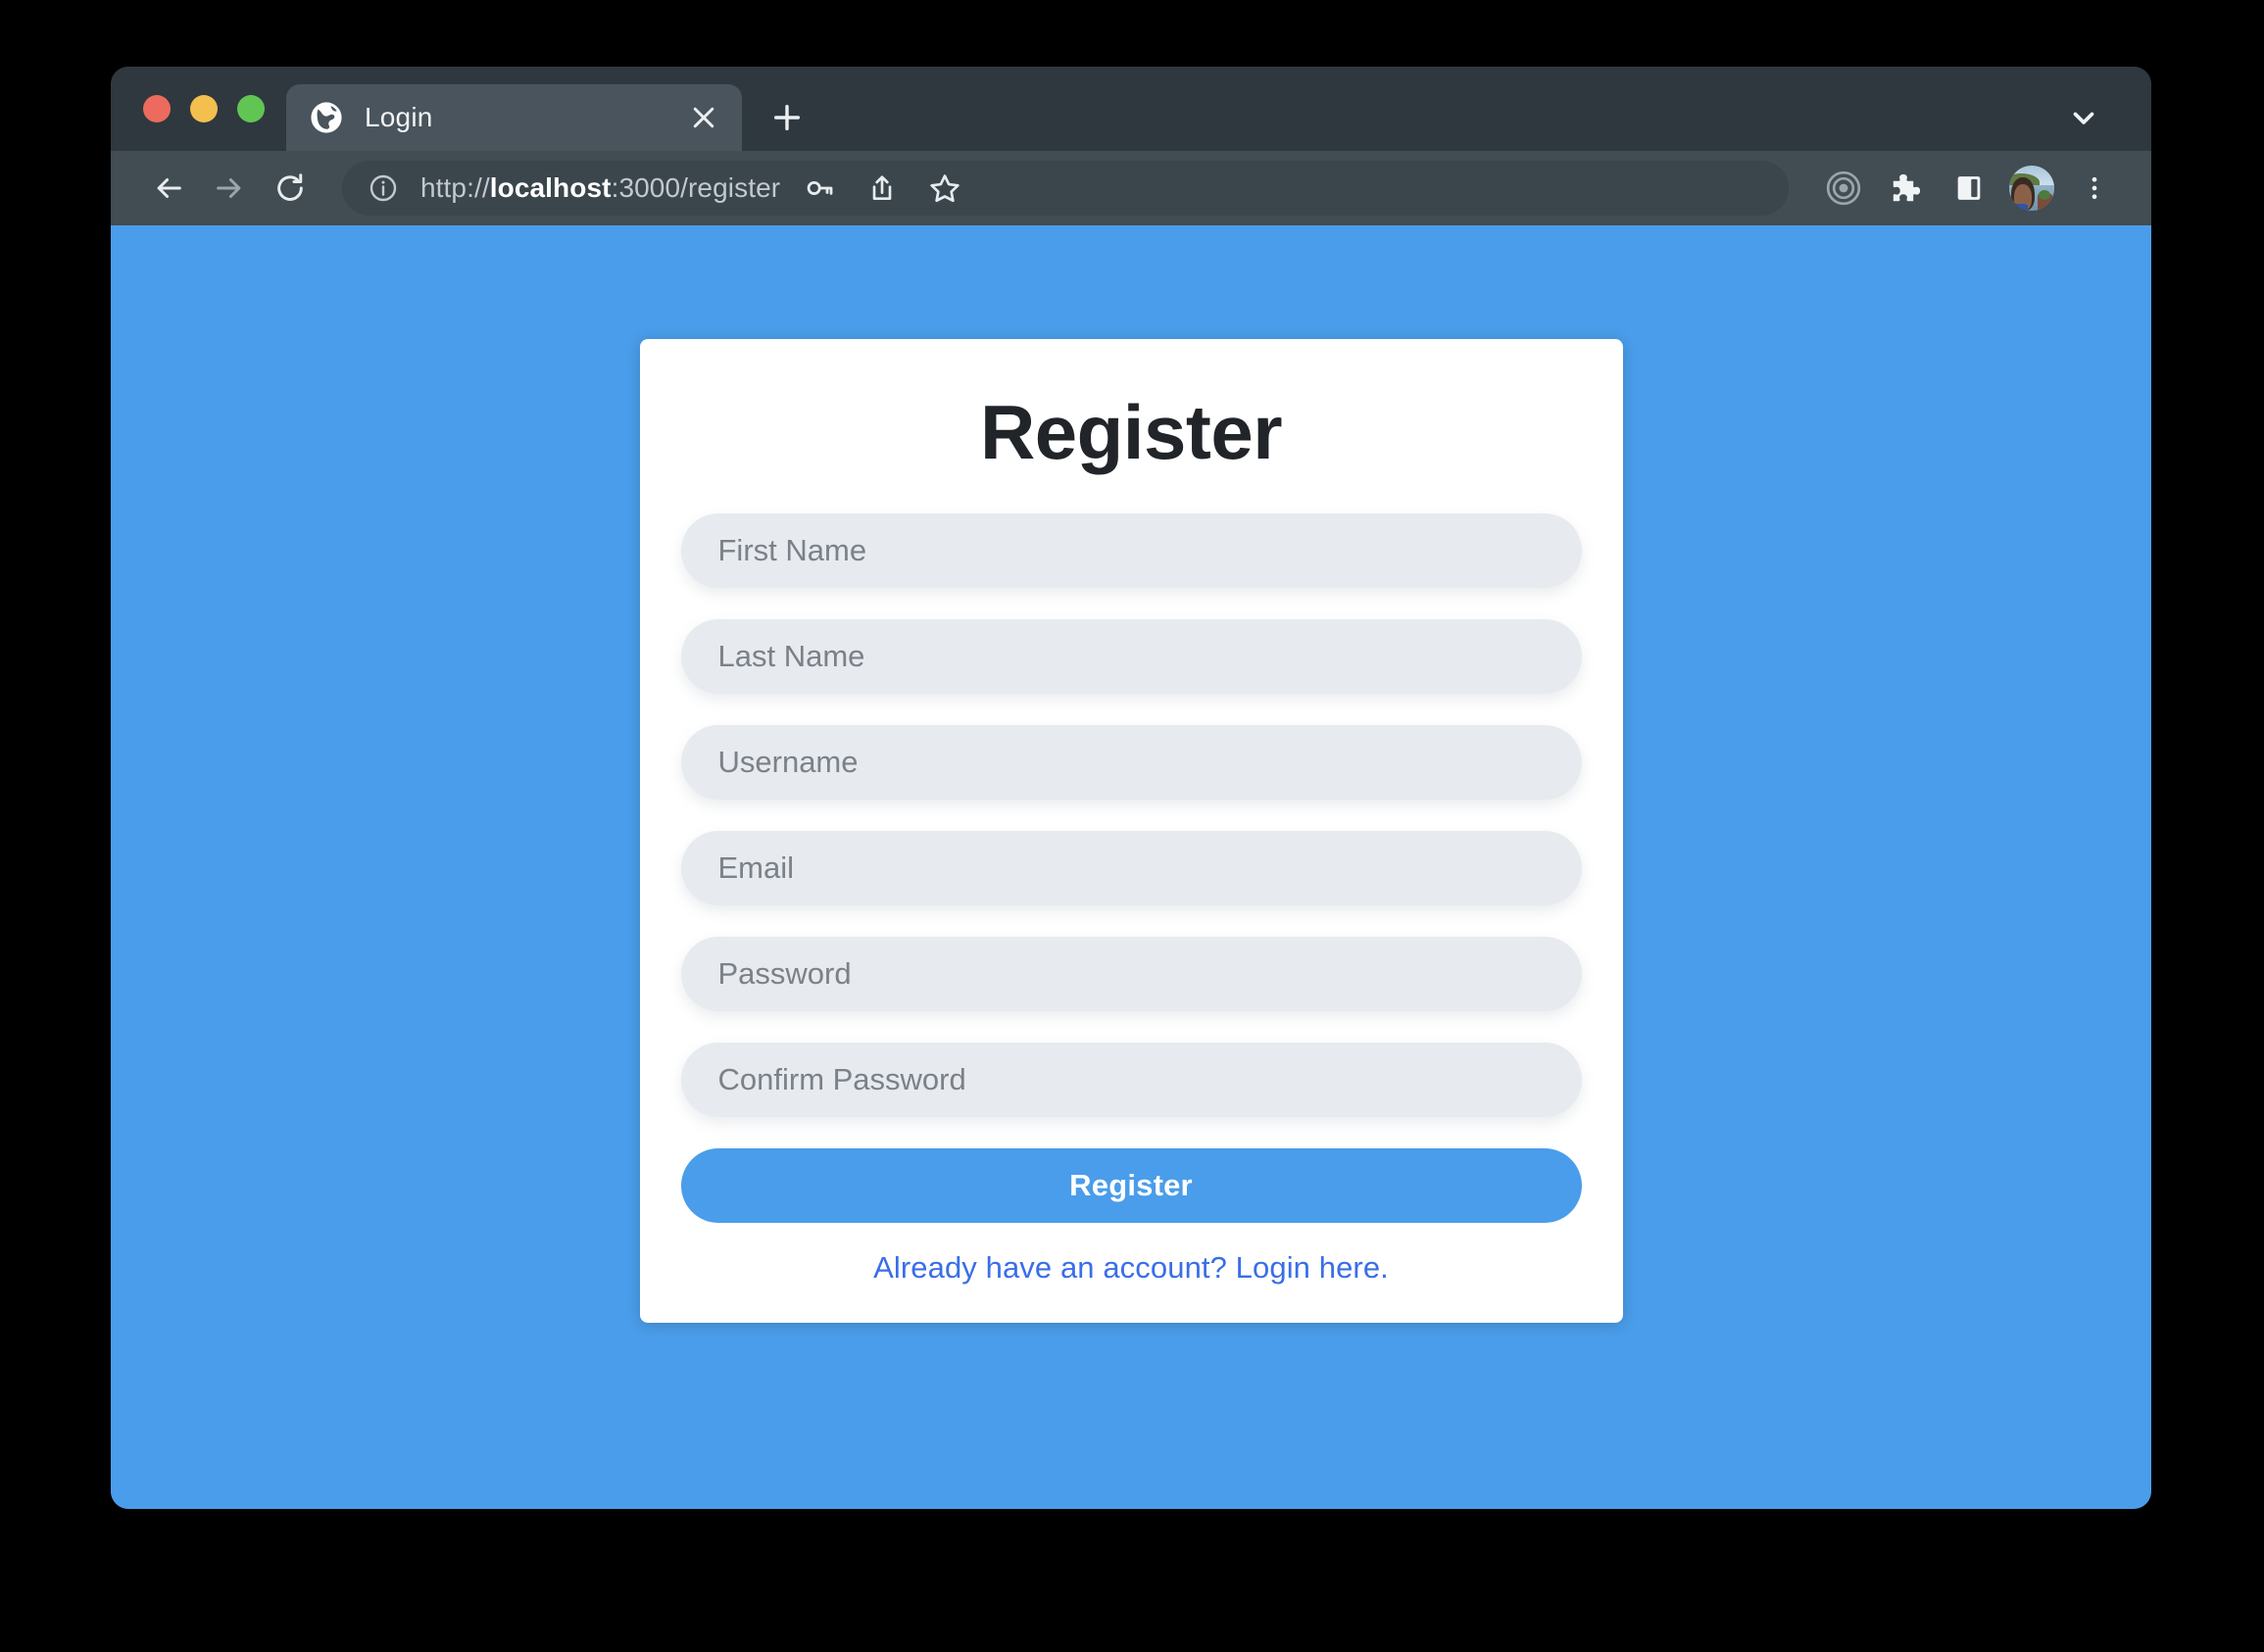  I want to click on toolbar-actions, so click(1969, 188).